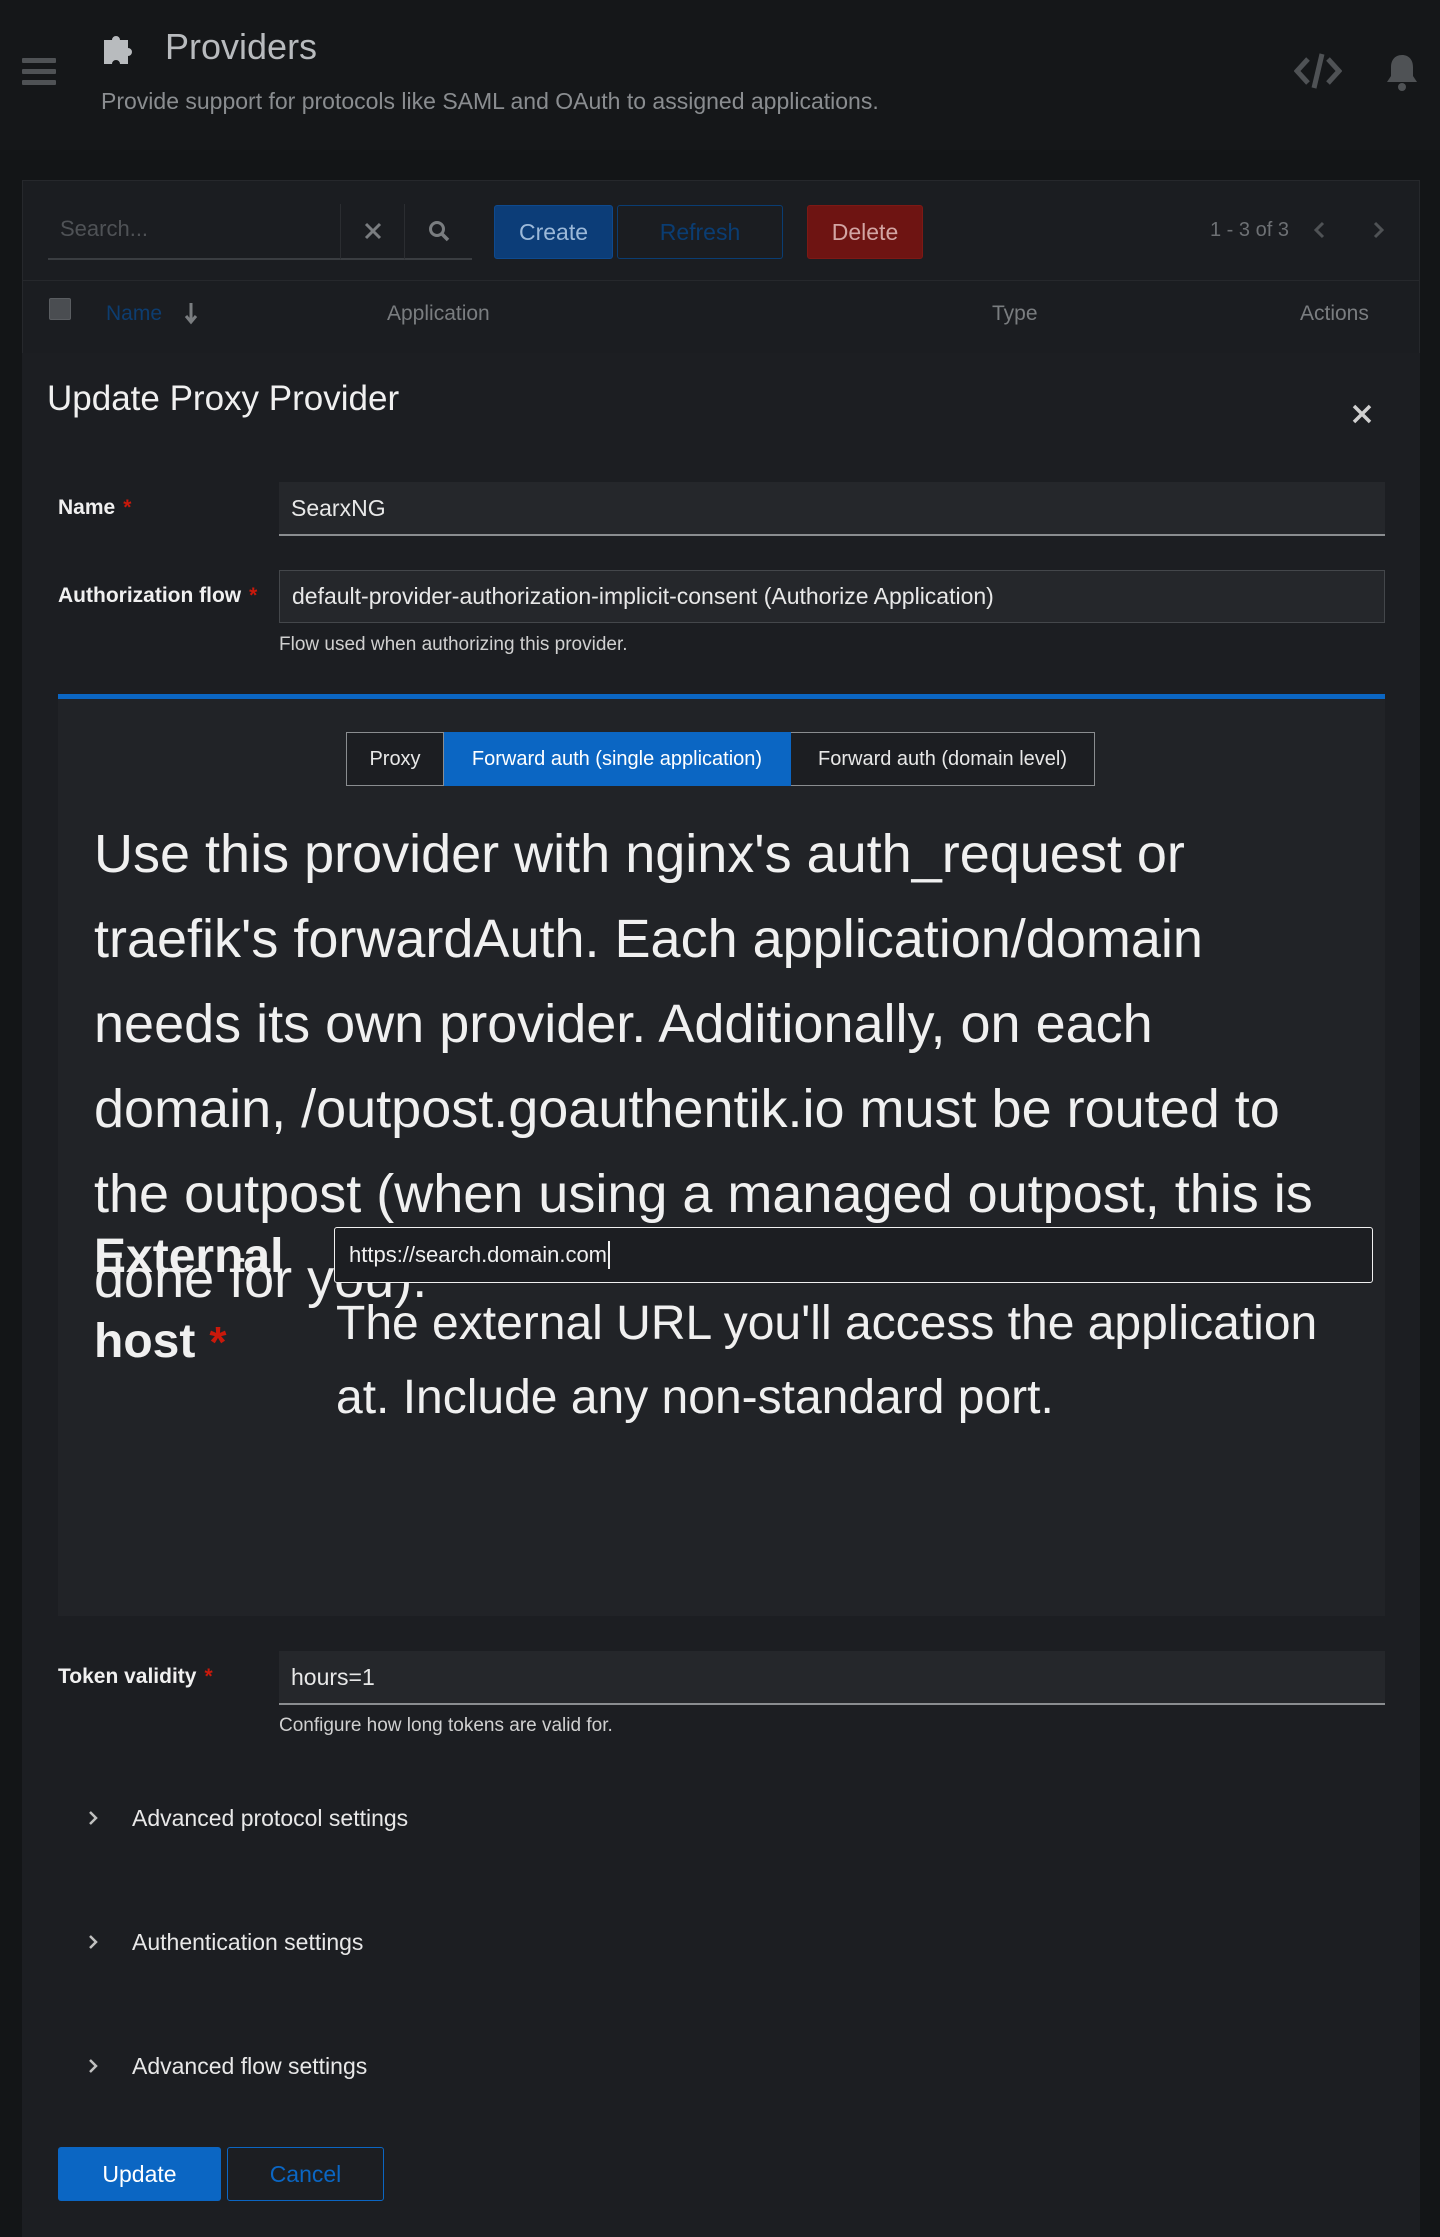  What do you see at coordinates (943, 759) in the screenshot?
I see `mode-option-forward-domain: Forward auth (domain level)` at bounding box center [943, 759].